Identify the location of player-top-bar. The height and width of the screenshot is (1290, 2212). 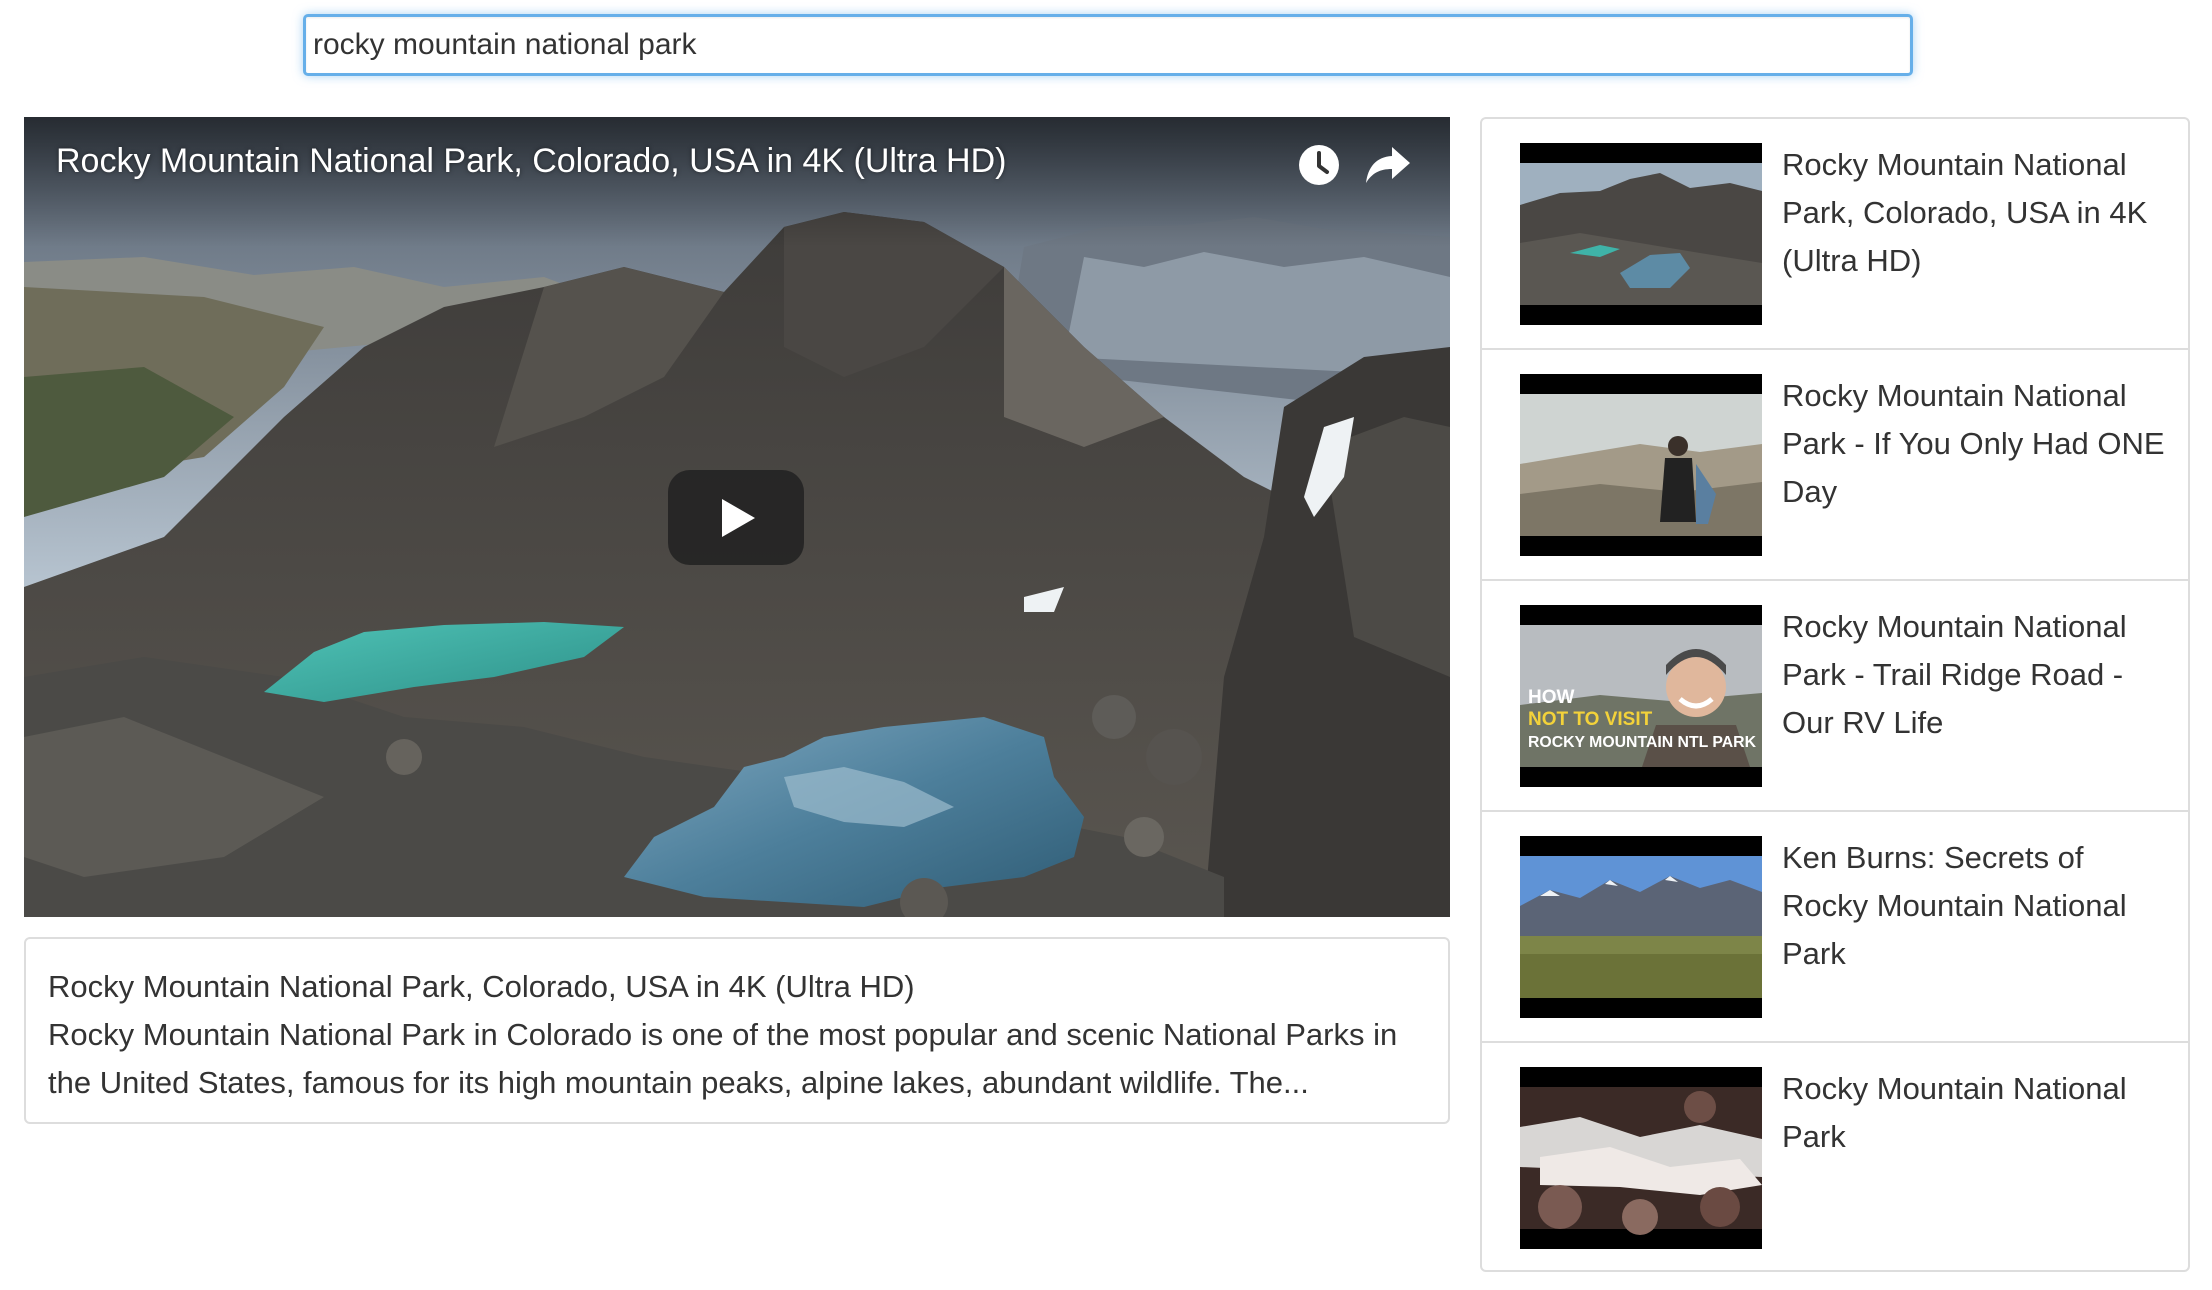
(737, 182).